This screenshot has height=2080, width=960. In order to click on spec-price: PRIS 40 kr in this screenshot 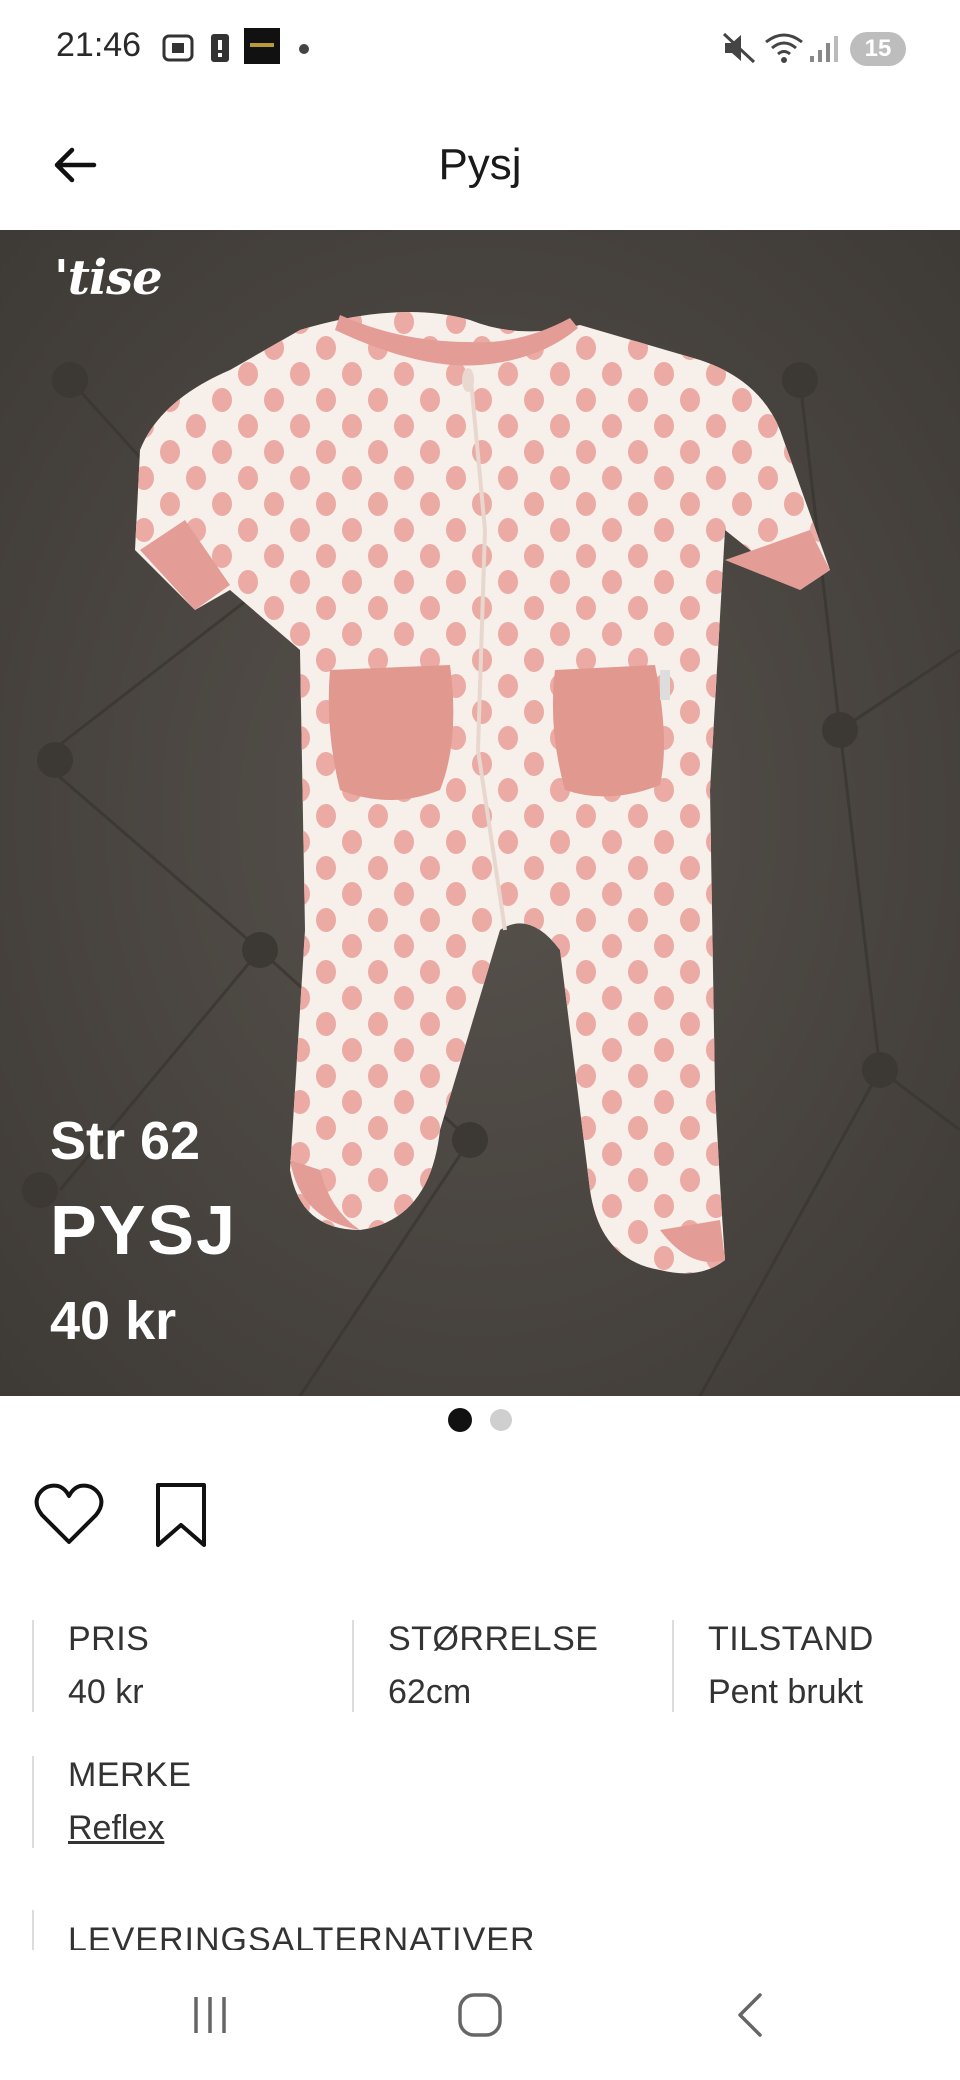, I will do `click(90, 1666)`.